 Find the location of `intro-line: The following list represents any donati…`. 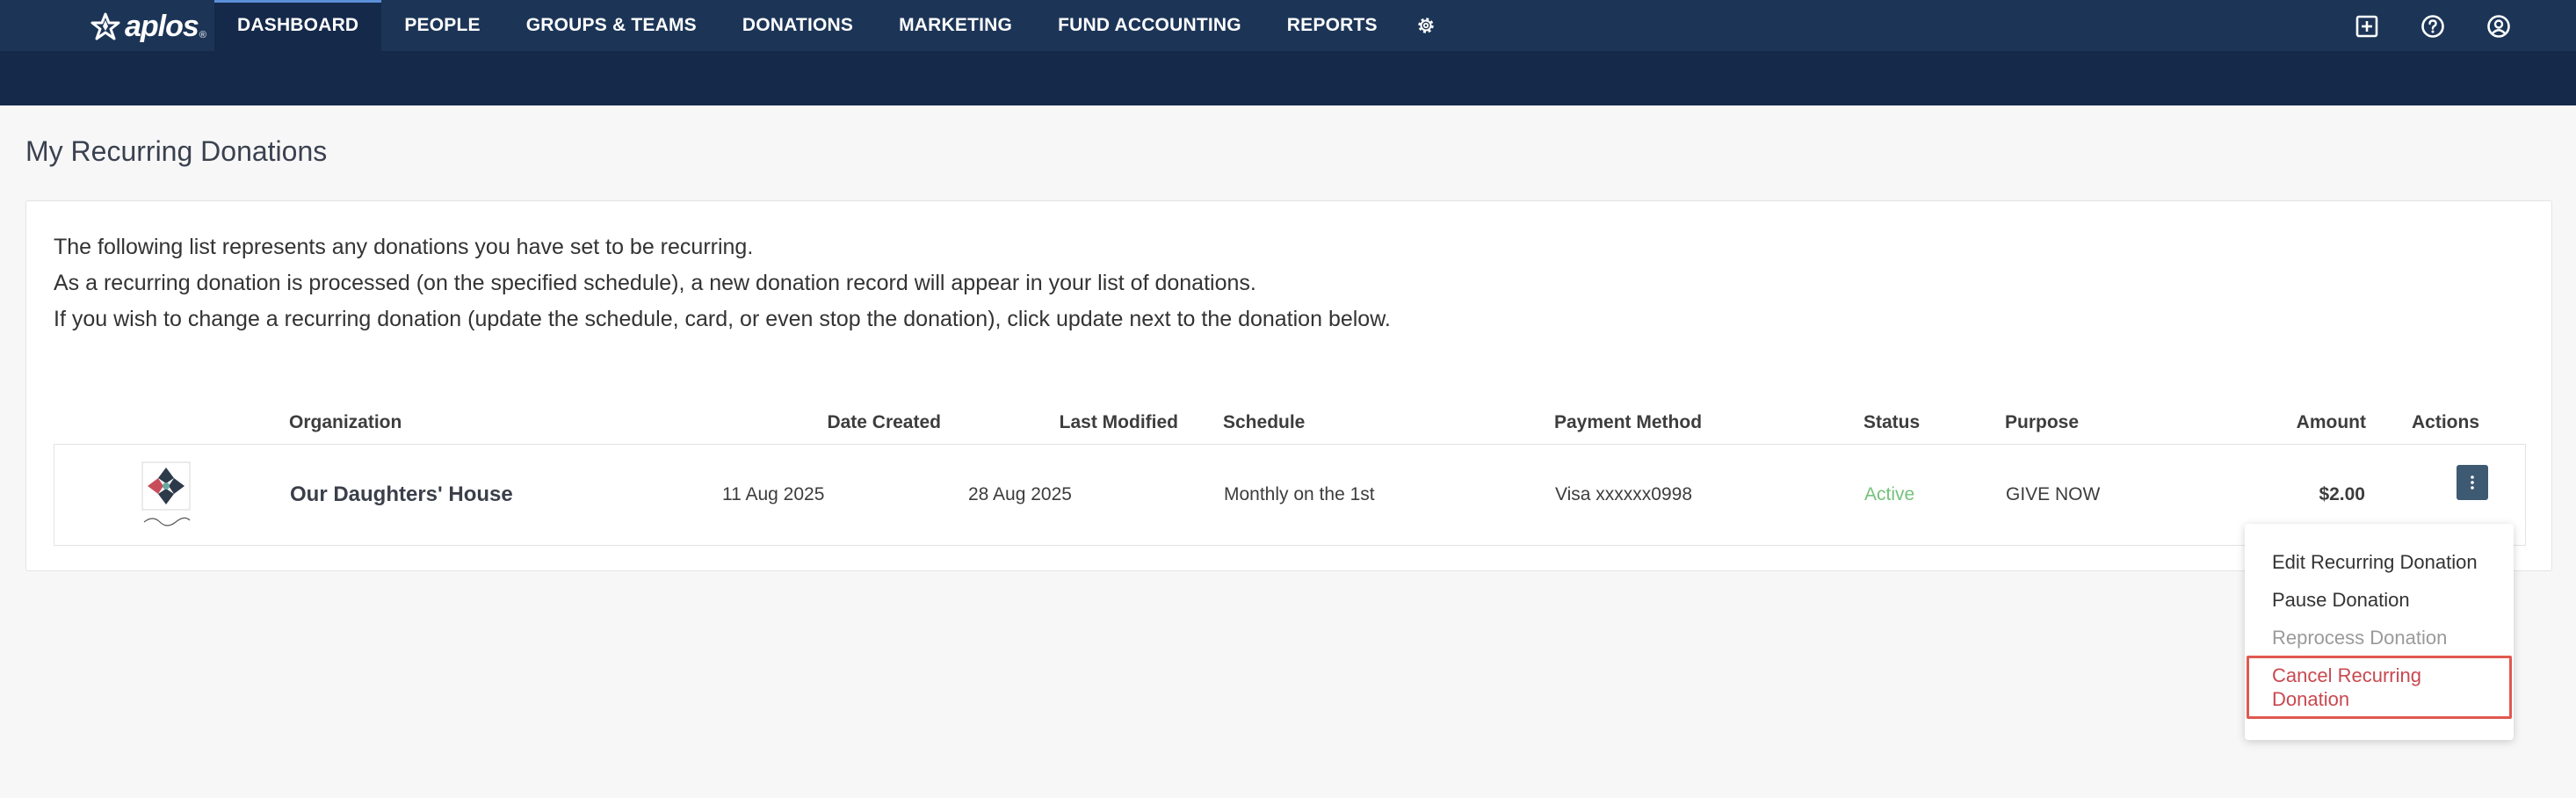

intro-line: The following list represents any donati… is located at coordinates (404, 247).